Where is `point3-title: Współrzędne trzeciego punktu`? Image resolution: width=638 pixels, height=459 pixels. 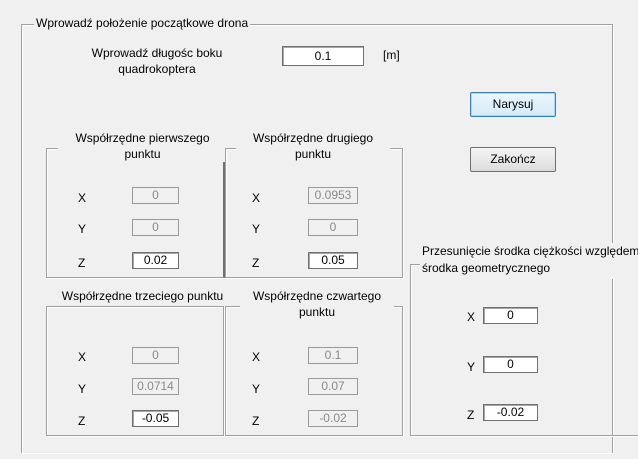 point3-title: Współrzędne trzeciego punktu is located at coordinates (142, 296).